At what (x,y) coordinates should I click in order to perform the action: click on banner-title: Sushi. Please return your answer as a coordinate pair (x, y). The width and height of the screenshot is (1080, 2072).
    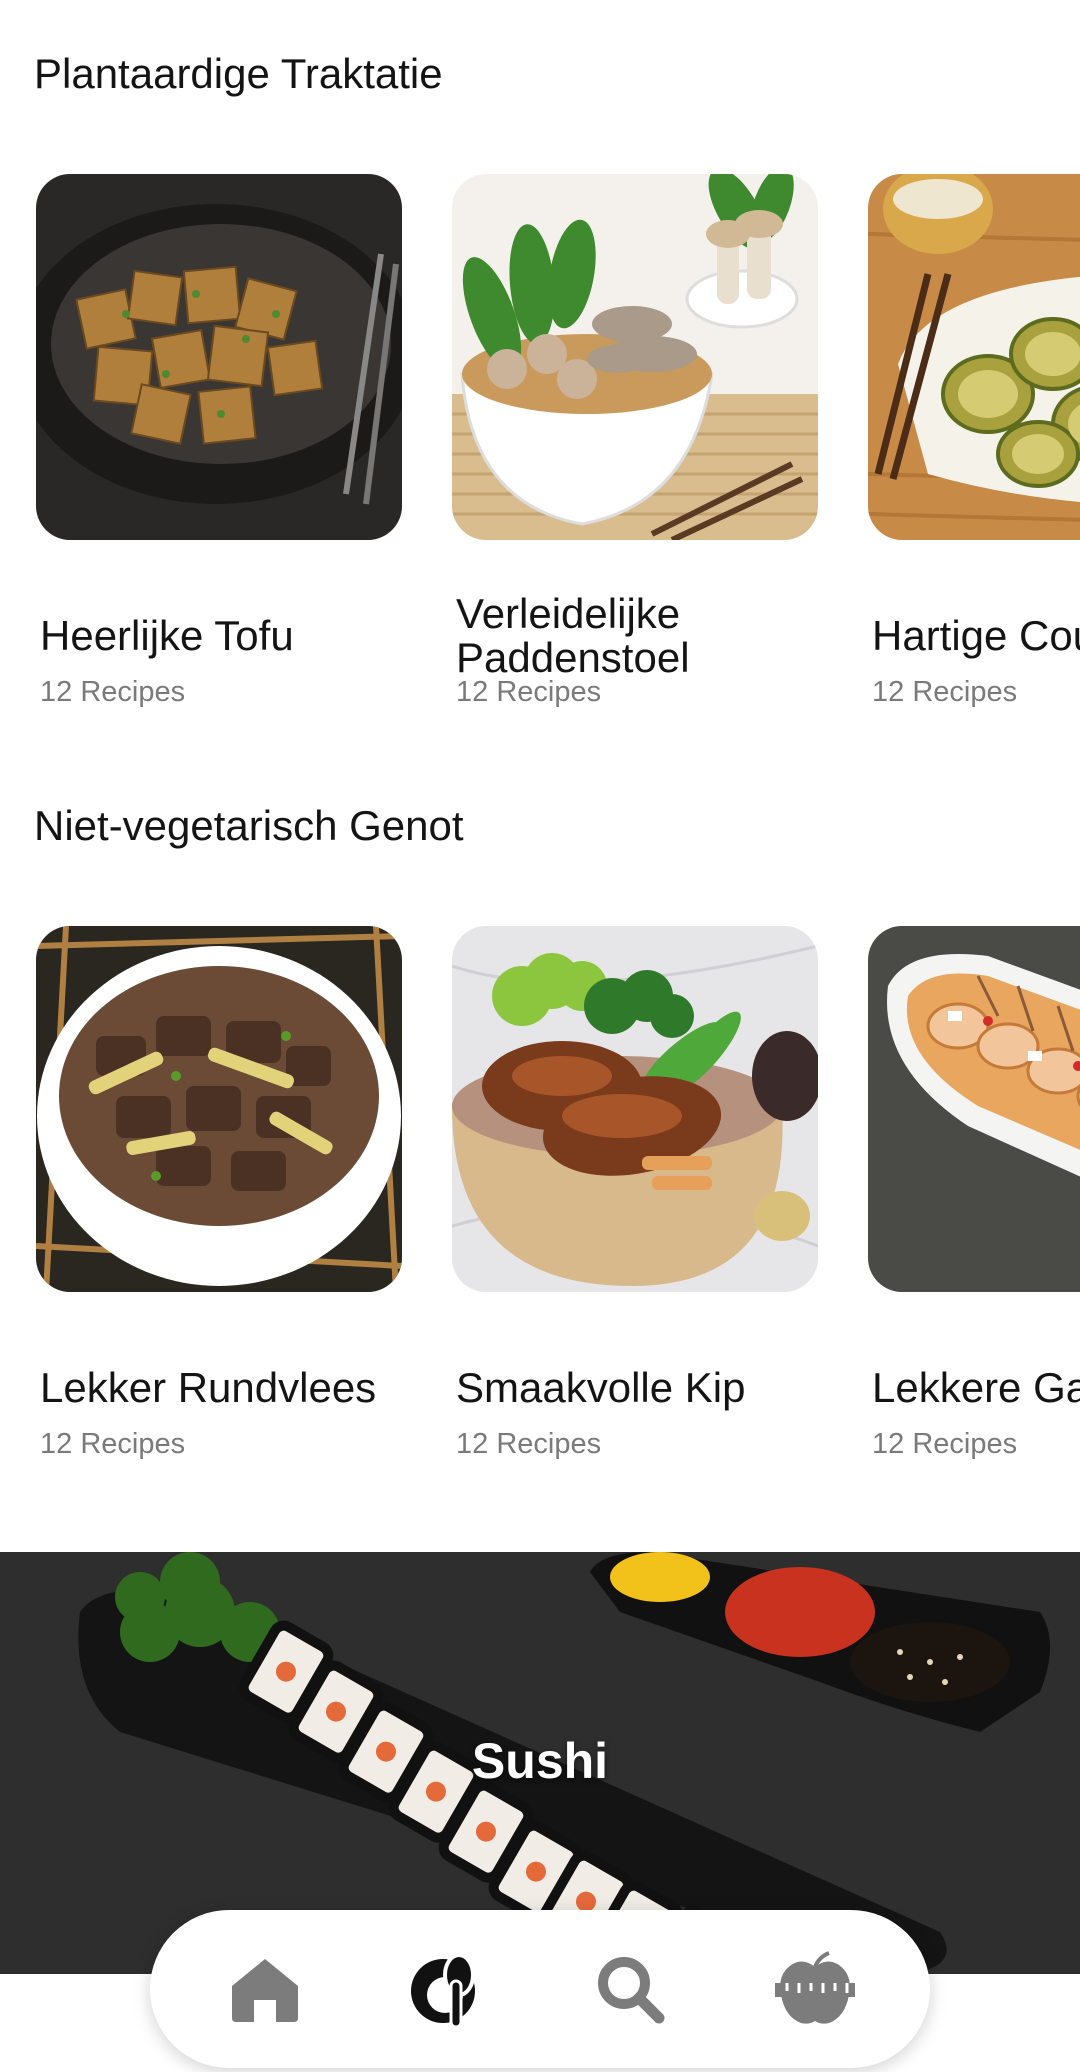
    Looking at the image, I should click on (540, 1761).